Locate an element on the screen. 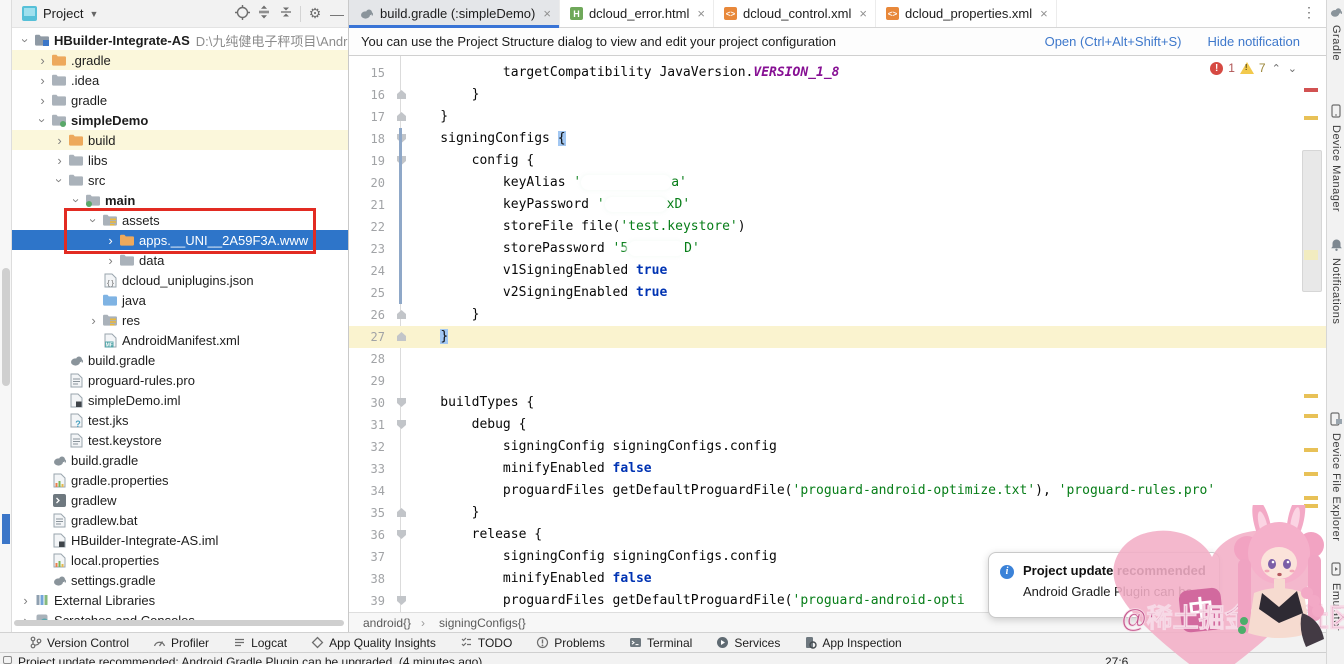 Image resolution: width=1344 pixels, height=664 pixels. toolbar-profiler: Profiler is located at coordinates (181, 643).